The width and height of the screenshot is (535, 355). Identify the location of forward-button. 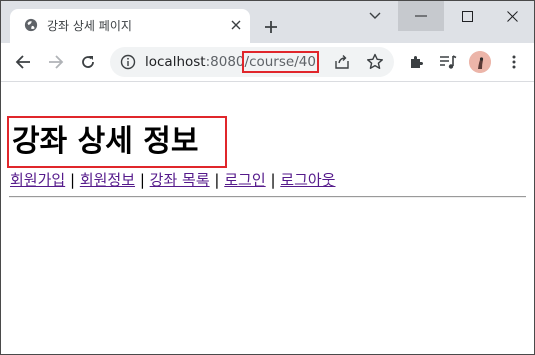
(56, 62).